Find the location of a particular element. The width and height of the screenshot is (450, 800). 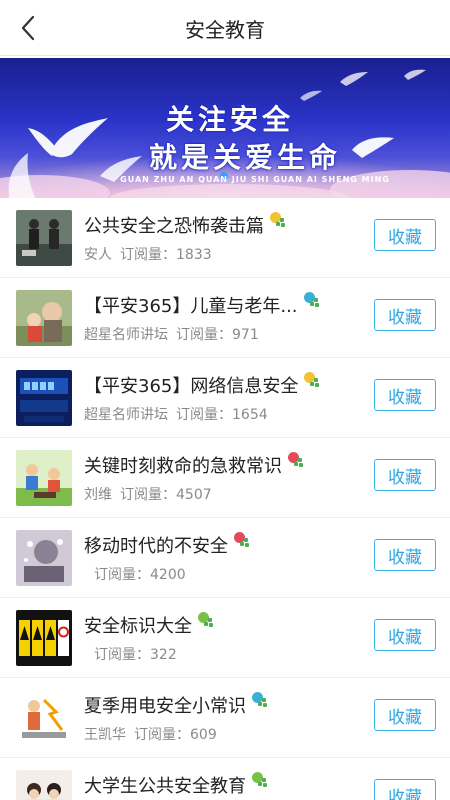

list-item: 大学生公共安全教育 收藏 is located at coordinates (225, 779).